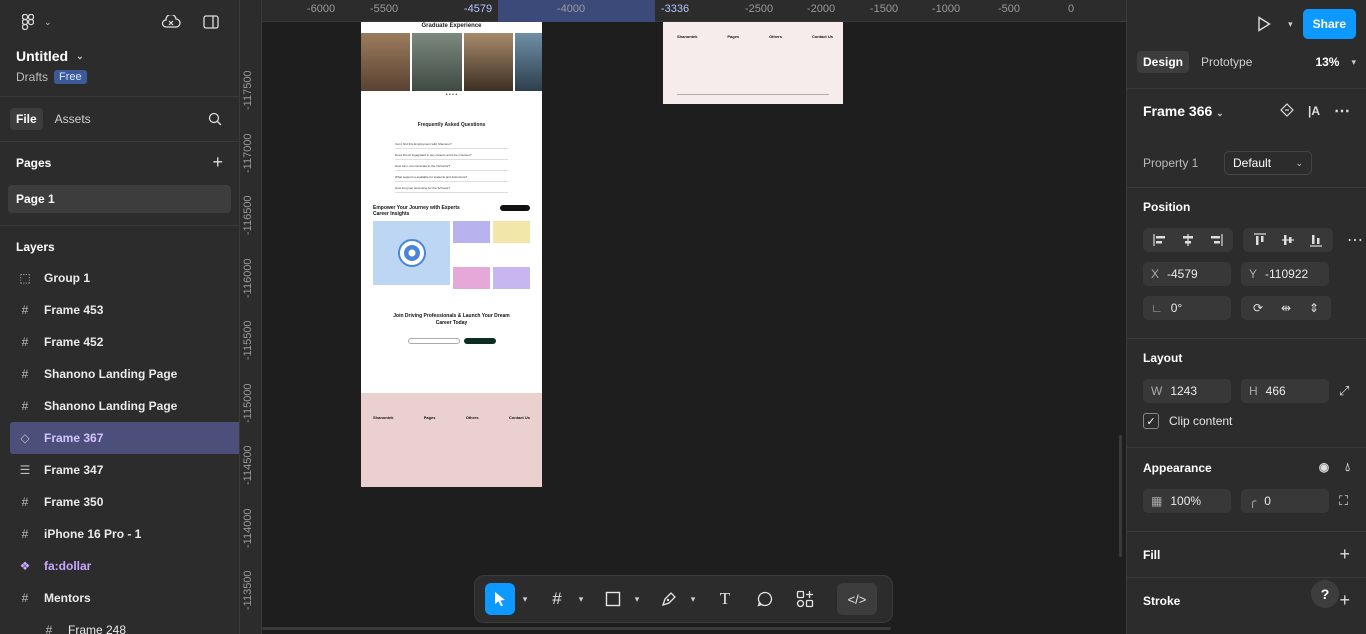 This screenshot has width=1366, height=634. Describe the element at coordinates (1344, 600) in the screenshot. I see `add-stroke-icon: +` at that location.